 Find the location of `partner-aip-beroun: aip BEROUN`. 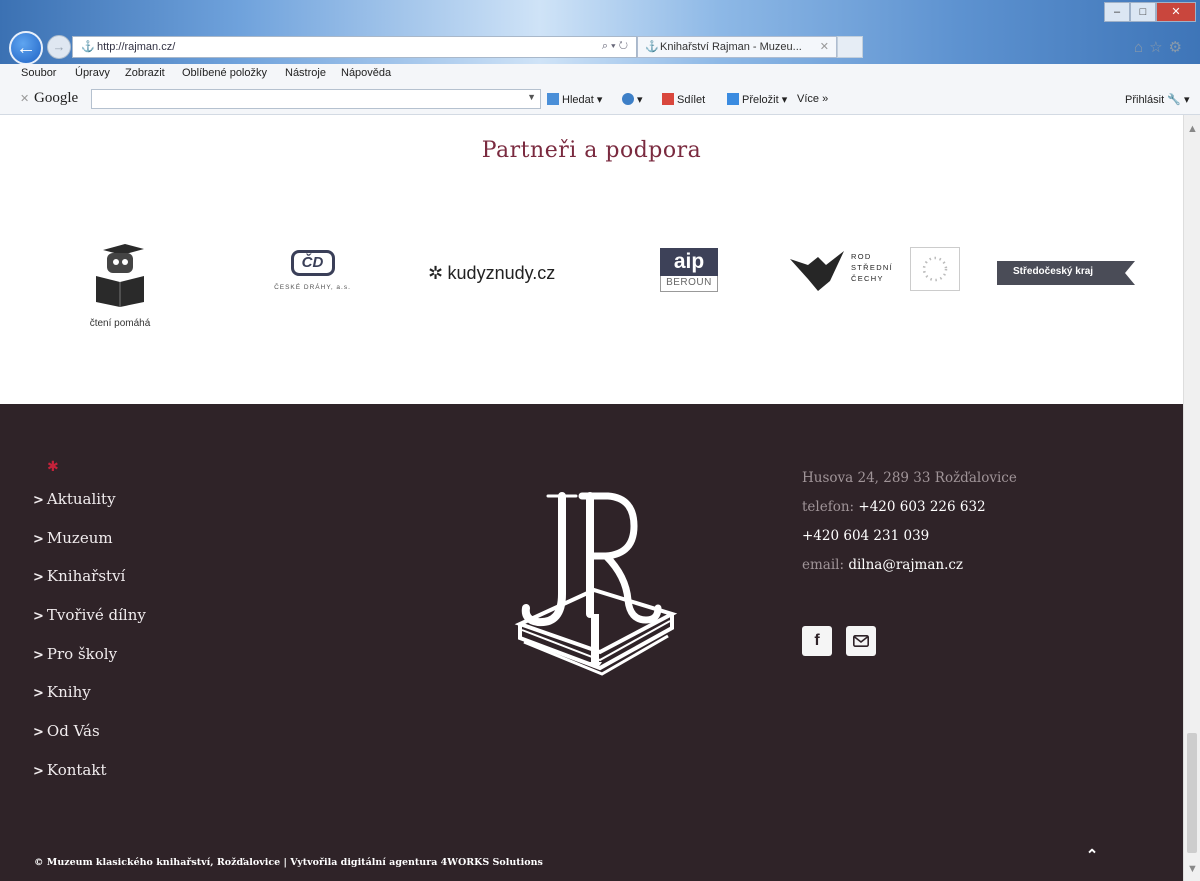

partner-aip-beroun: aip BEROUN is located at coordinates (690, 278).